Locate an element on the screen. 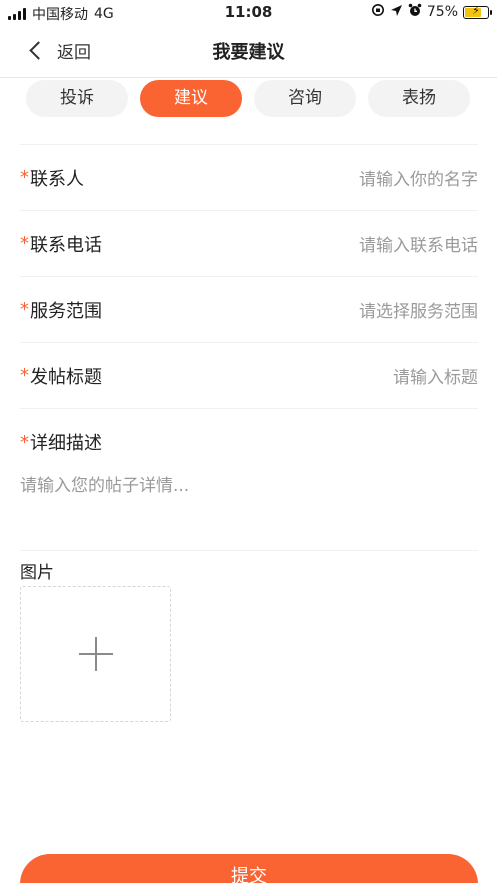 This screenshot has height=883, width=497. battery-percent: 75% is located at coordinates (442, 12).